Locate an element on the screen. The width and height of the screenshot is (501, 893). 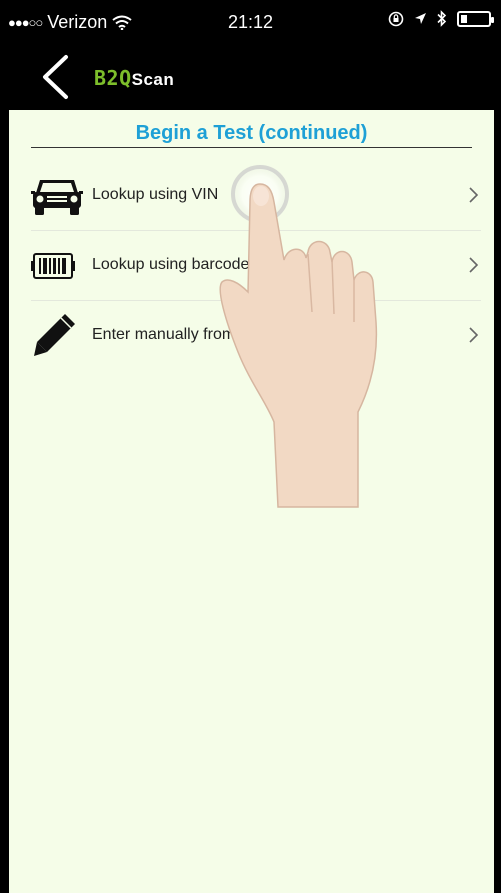
car-icon is located at coordinates (57, 197).